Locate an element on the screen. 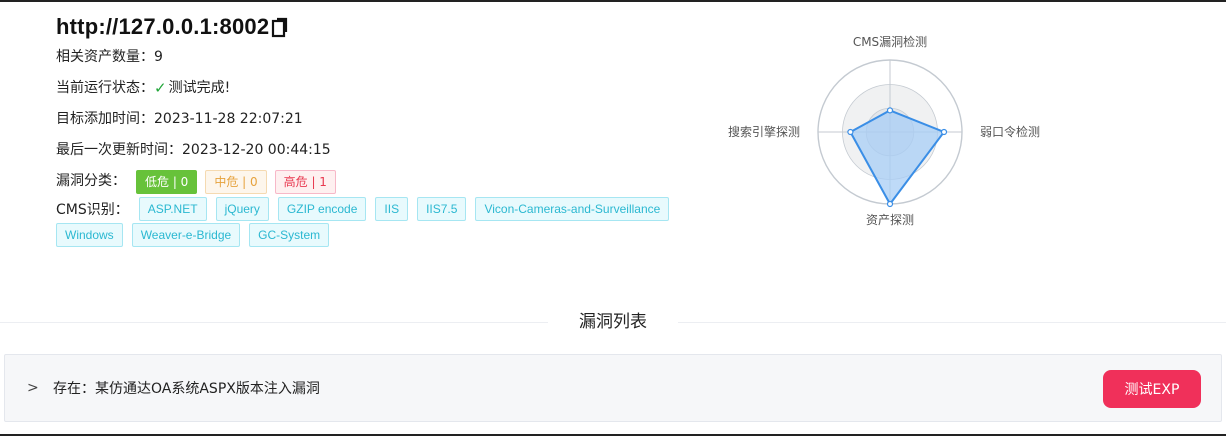 The width and height of the screenshot is (1226, 448). cms-tag: Windows is located at coordinates (89, 235).